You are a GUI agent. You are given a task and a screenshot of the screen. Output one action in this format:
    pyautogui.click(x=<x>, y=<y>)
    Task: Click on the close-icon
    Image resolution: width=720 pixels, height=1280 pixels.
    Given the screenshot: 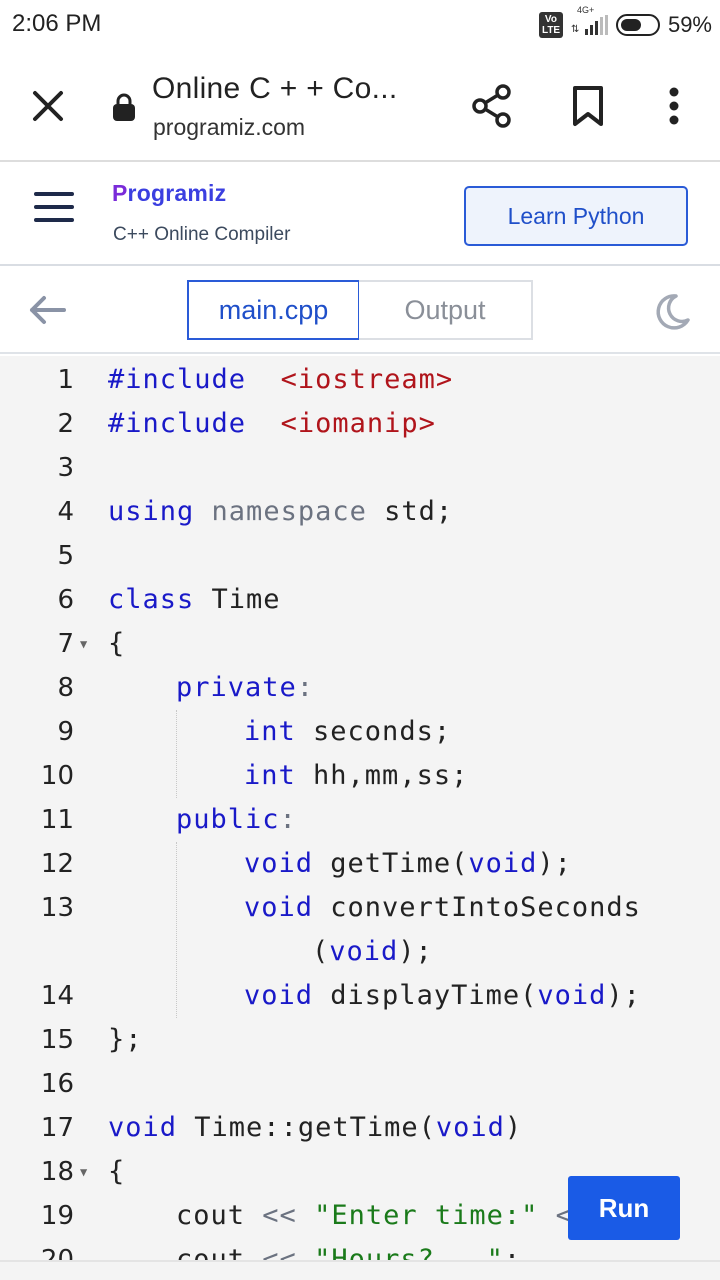 What is the action you would take?
    pyautogui.click(x=48, y=106)
    